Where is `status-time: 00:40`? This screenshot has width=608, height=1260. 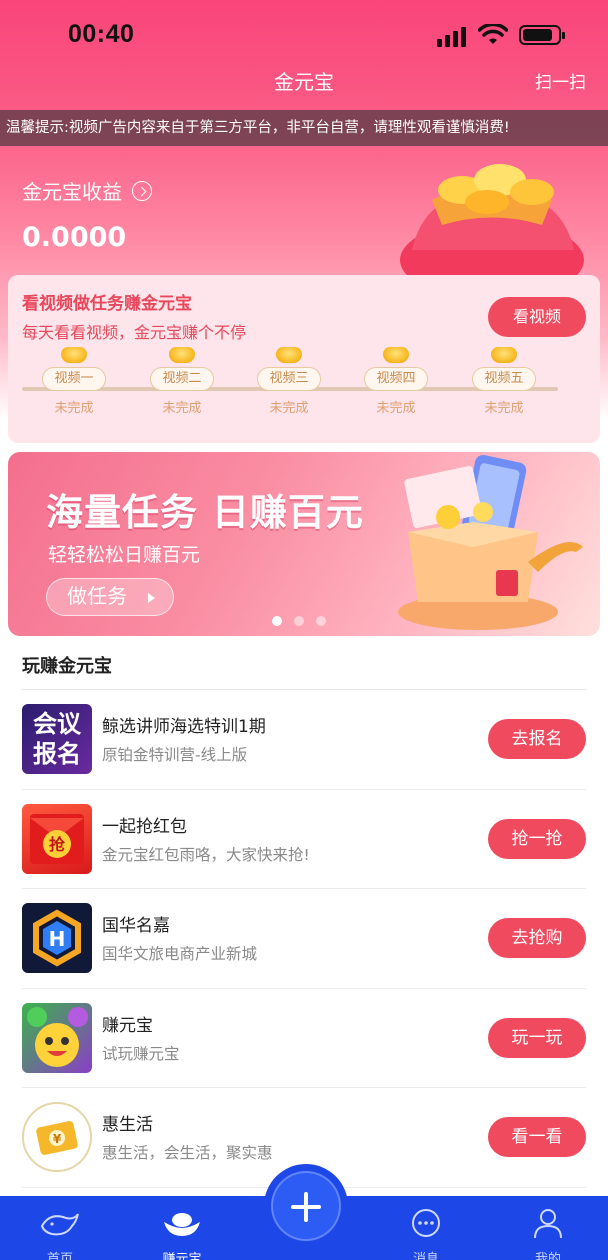 status-time: 00:40 is located at coordinates (101, 34).